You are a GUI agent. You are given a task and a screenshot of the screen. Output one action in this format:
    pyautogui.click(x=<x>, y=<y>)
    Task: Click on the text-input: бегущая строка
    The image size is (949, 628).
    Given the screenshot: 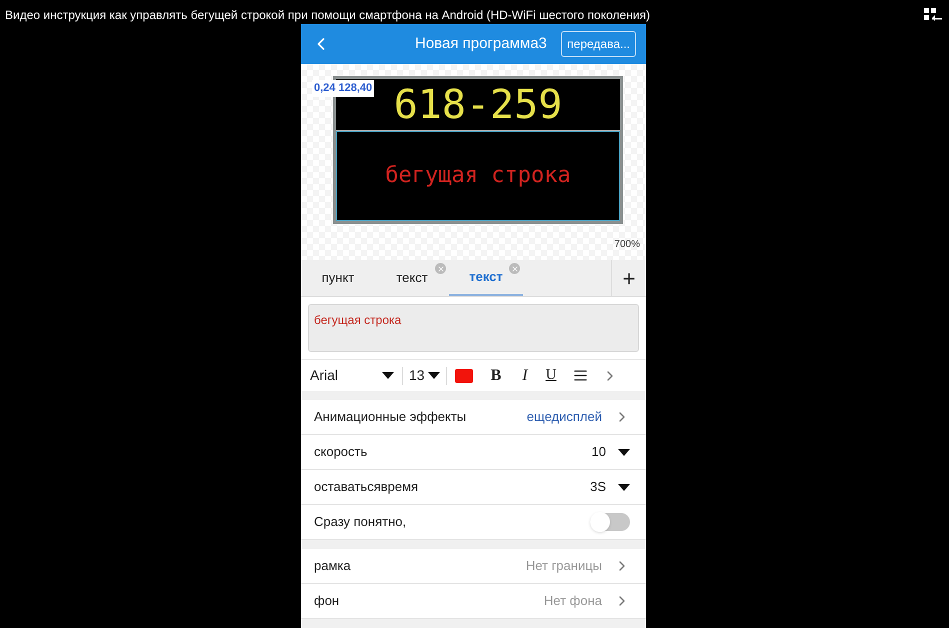 What is the action you would take?
    pyautogui.click(x=473, y=328)
    